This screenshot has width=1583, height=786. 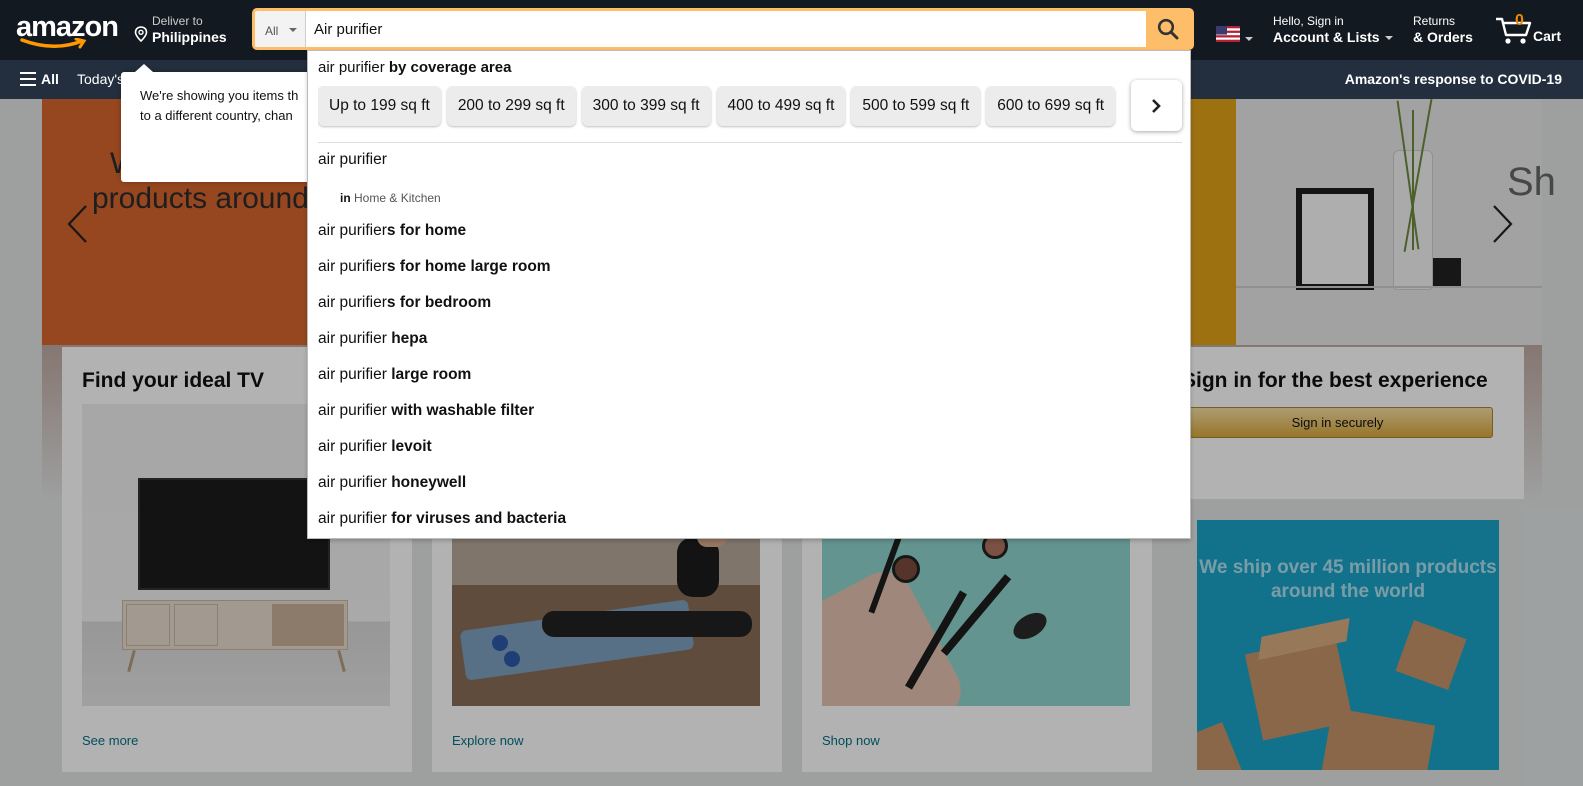 What do you see at coordinates (1326, 37) in the screenshot?
I see `account-label: Account & Lists` at bounding box center [1326, 37].